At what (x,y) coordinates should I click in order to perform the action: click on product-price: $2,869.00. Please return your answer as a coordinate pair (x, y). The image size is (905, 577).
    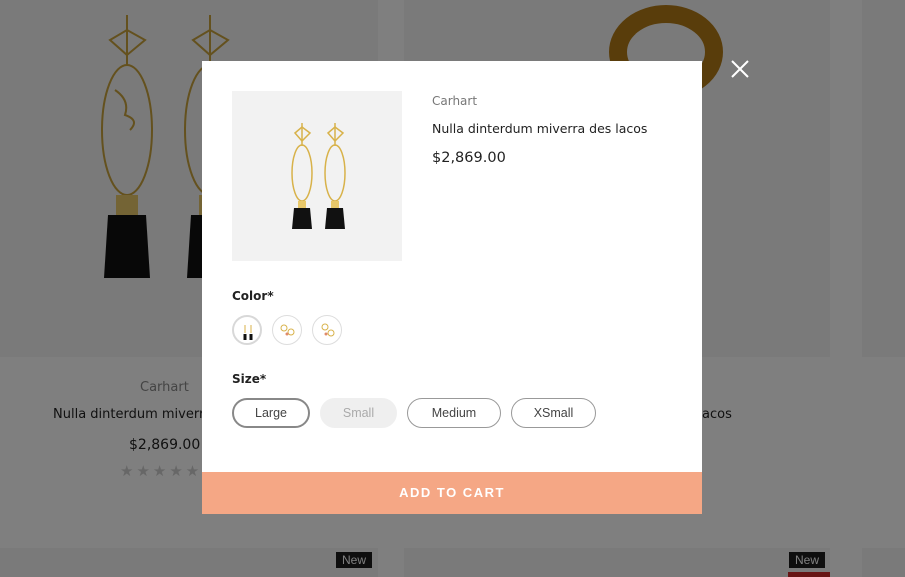
    Looking at the image, I should click on (469, 158).